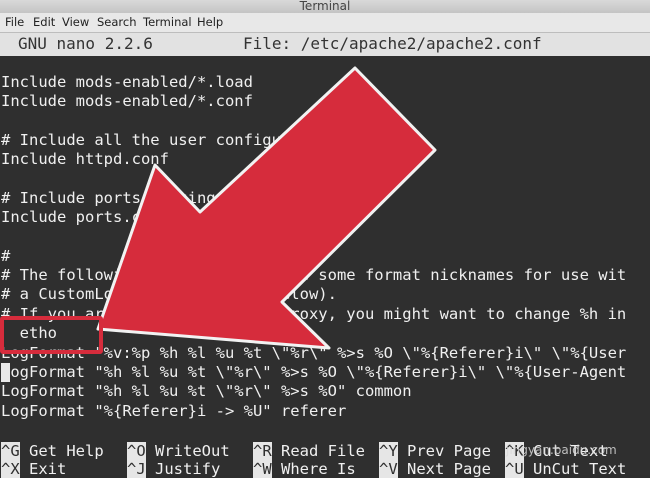 The height and width of the screenshot is (478, 650). Describe the element at coordinates (183, 469) in the screenshot. I see `shortcut-label: Justify` at that location.